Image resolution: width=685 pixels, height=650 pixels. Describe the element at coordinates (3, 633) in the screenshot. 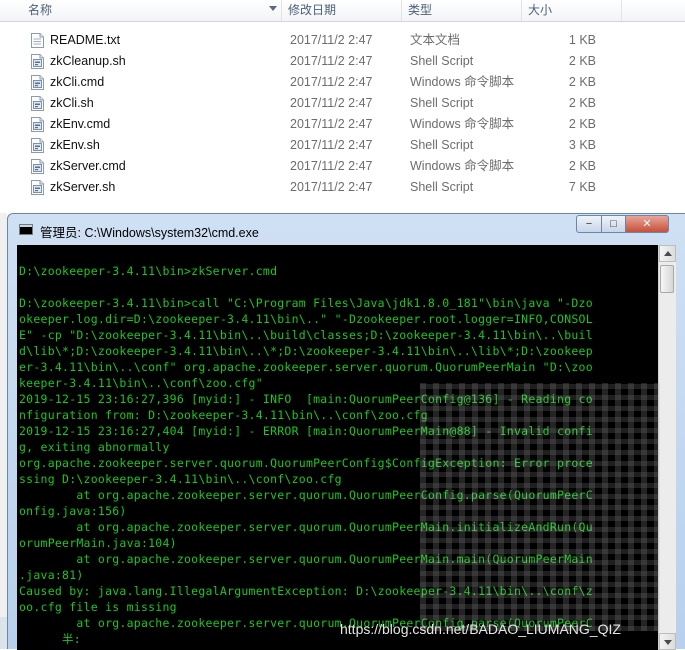

I see `edge-strip` at that location.